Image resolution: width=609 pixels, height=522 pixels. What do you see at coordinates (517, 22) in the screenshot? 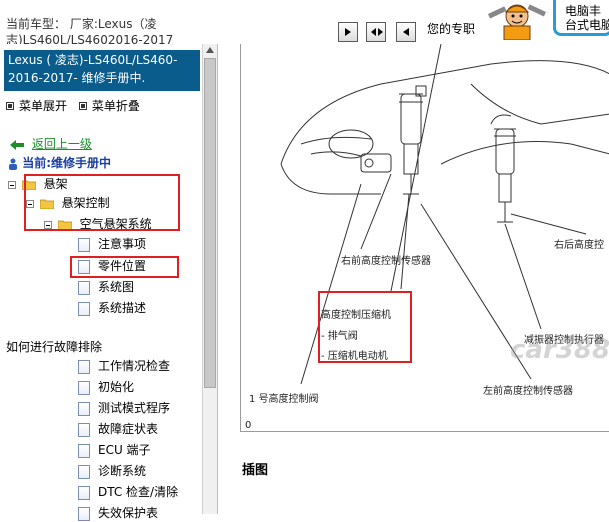
I see `mechanic-mascot-icon` at bounding box center [517, 22].